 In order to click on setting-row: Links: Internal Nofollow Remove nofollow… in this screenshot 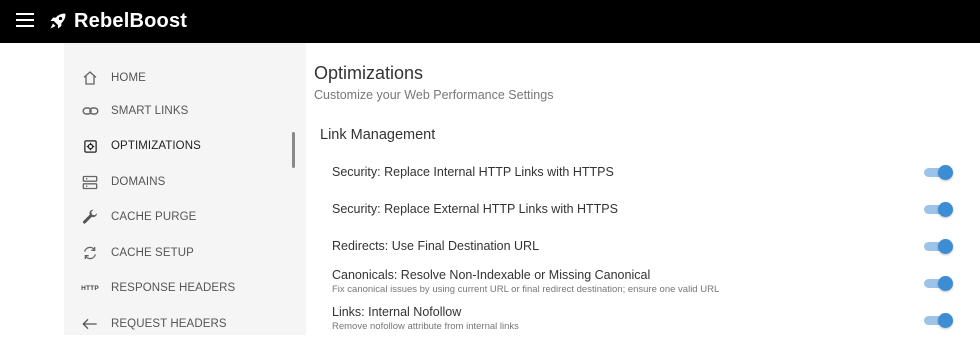, I will do `click(652, 318)`.